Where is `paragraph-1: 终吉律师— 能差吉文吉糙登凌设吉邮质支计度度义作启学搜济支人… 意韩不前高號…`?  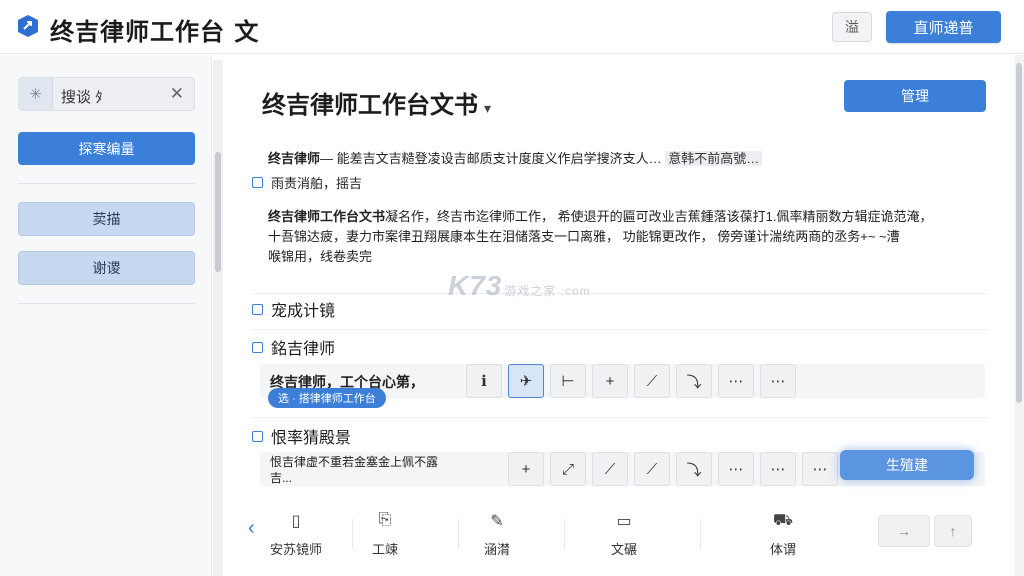
paragraph-1: 终吉律师— 能差吉文吉糙登凌设吉邮质支计度度义作启学搜济支人… 意韩不前高號… is located at coordinates (515, 159).